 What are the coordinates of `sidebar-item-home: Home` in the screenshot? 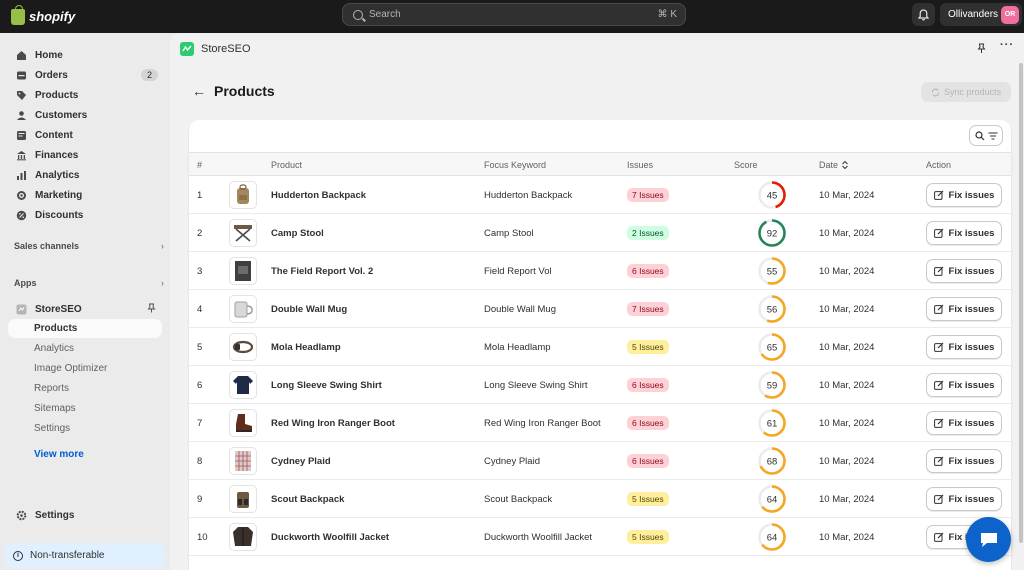 It's located at (85, 55).